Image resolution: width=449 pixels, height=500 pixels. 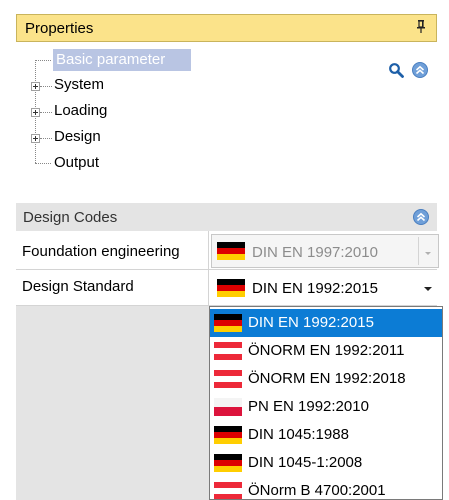 I want to click on dropdown-option: ÖNORM EN 1992:2018, so click(x=326, y=379).